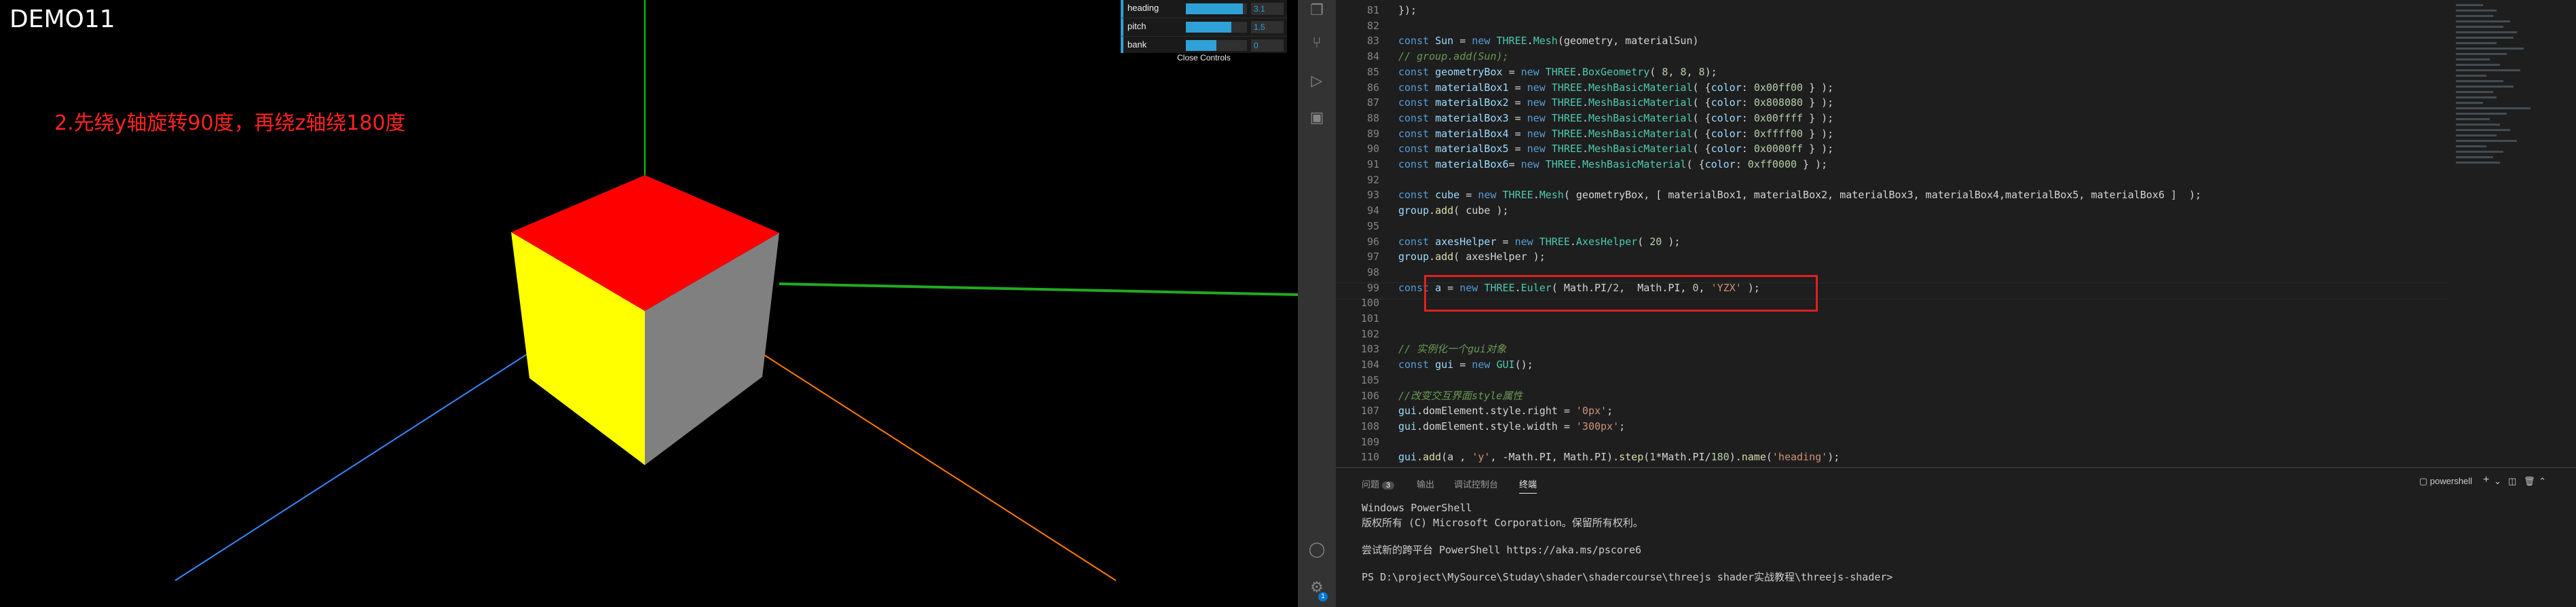 The height and width of the screenshot is (607, 2576). Describe the element at coordinates (2529, 481) in the screenshot. I see `trash-icon: 🗑` at that location.